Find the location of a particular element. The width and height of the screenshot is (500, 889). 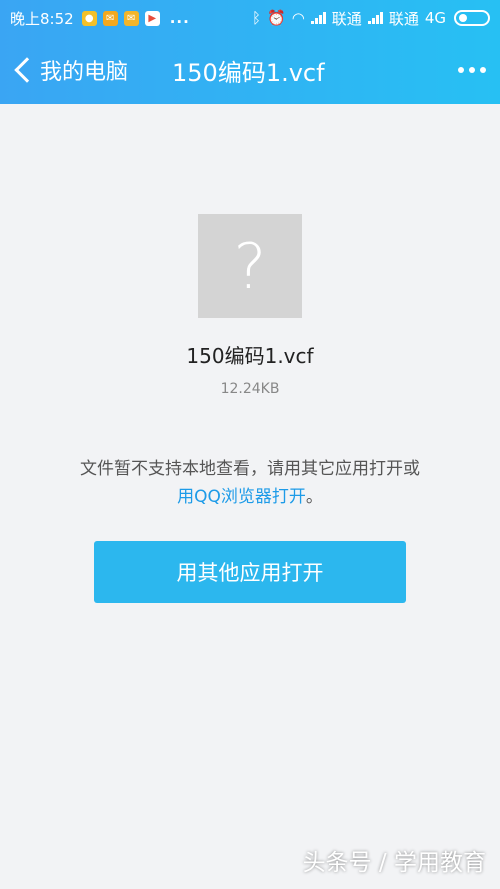

status-time: 晚上8:52 is located at coordinates (42, 18).